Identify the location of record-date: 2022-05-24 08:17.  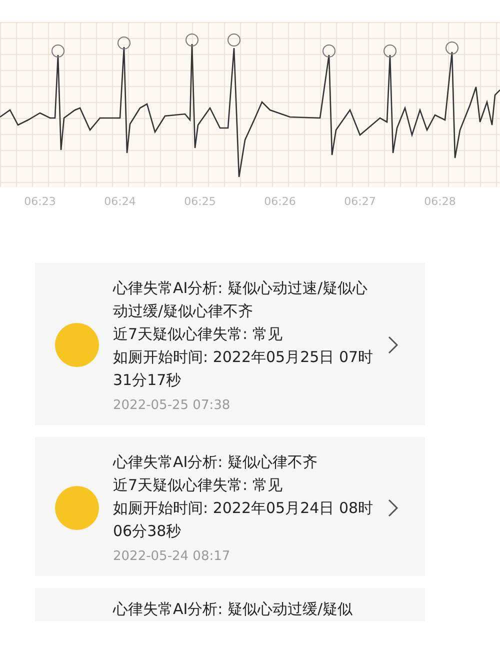
(172, 556).